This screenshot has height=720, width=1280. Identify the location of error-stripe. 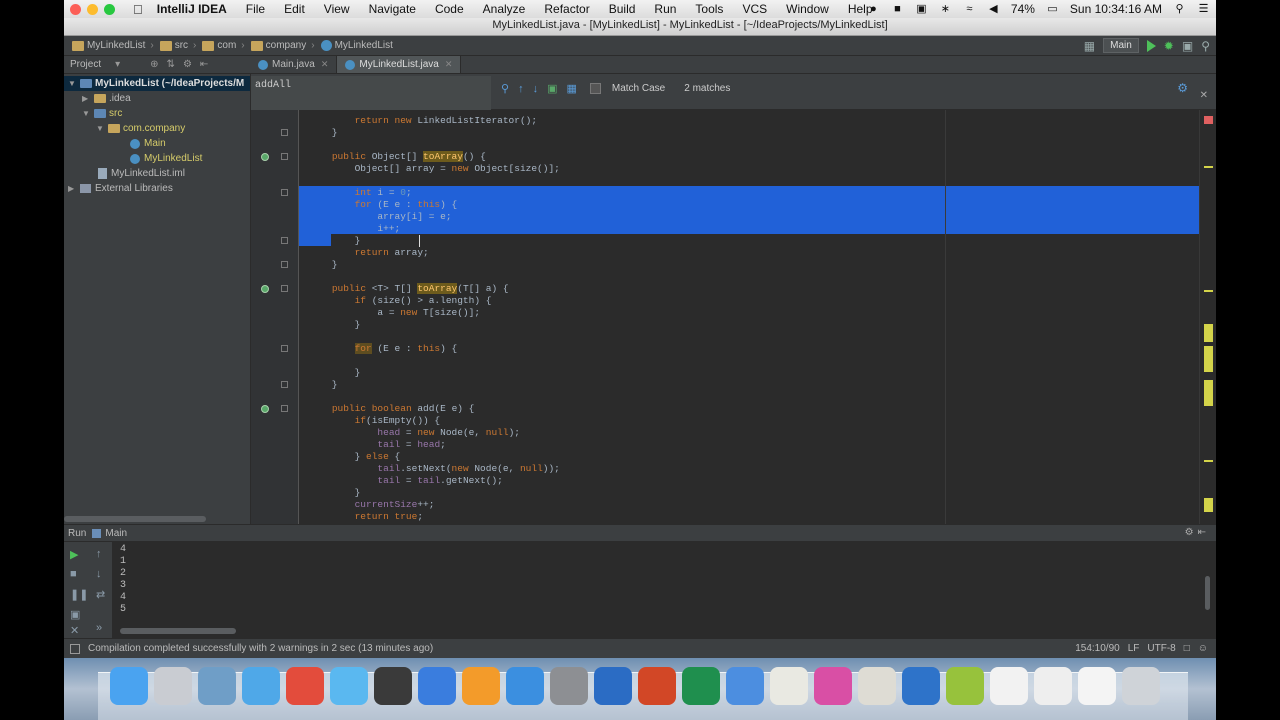
(1207, 317).